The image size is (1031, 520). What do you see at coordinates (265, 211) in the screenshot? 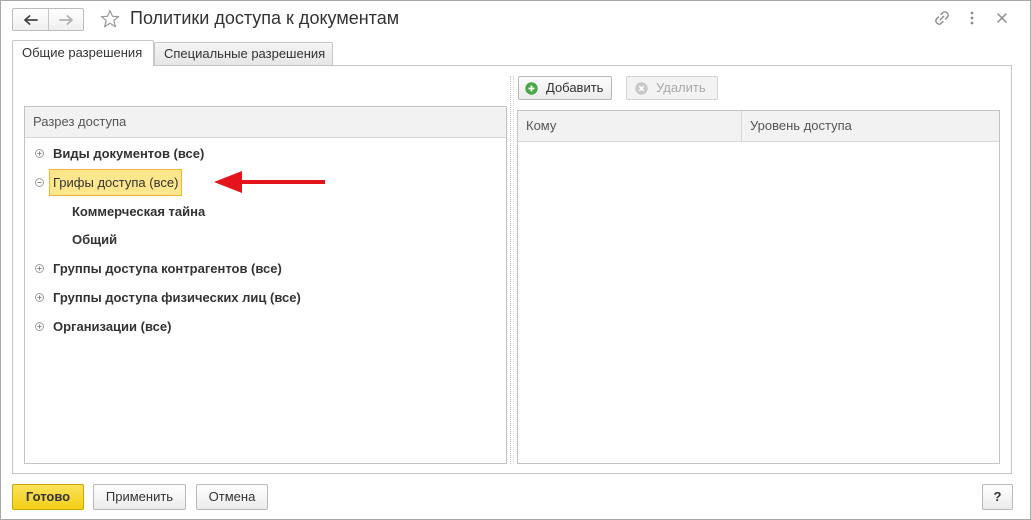
I see `tree-item-commercial-secret: Коммерческая тайна` at bounding box center [265, 211].